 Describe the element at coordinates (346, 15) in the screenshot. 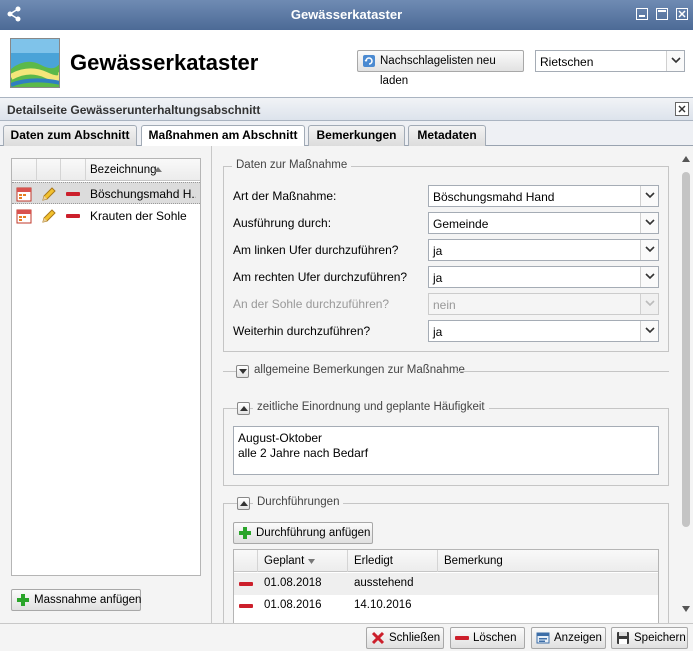

I see `window-titlebar: Gewässerkataster` at that location.